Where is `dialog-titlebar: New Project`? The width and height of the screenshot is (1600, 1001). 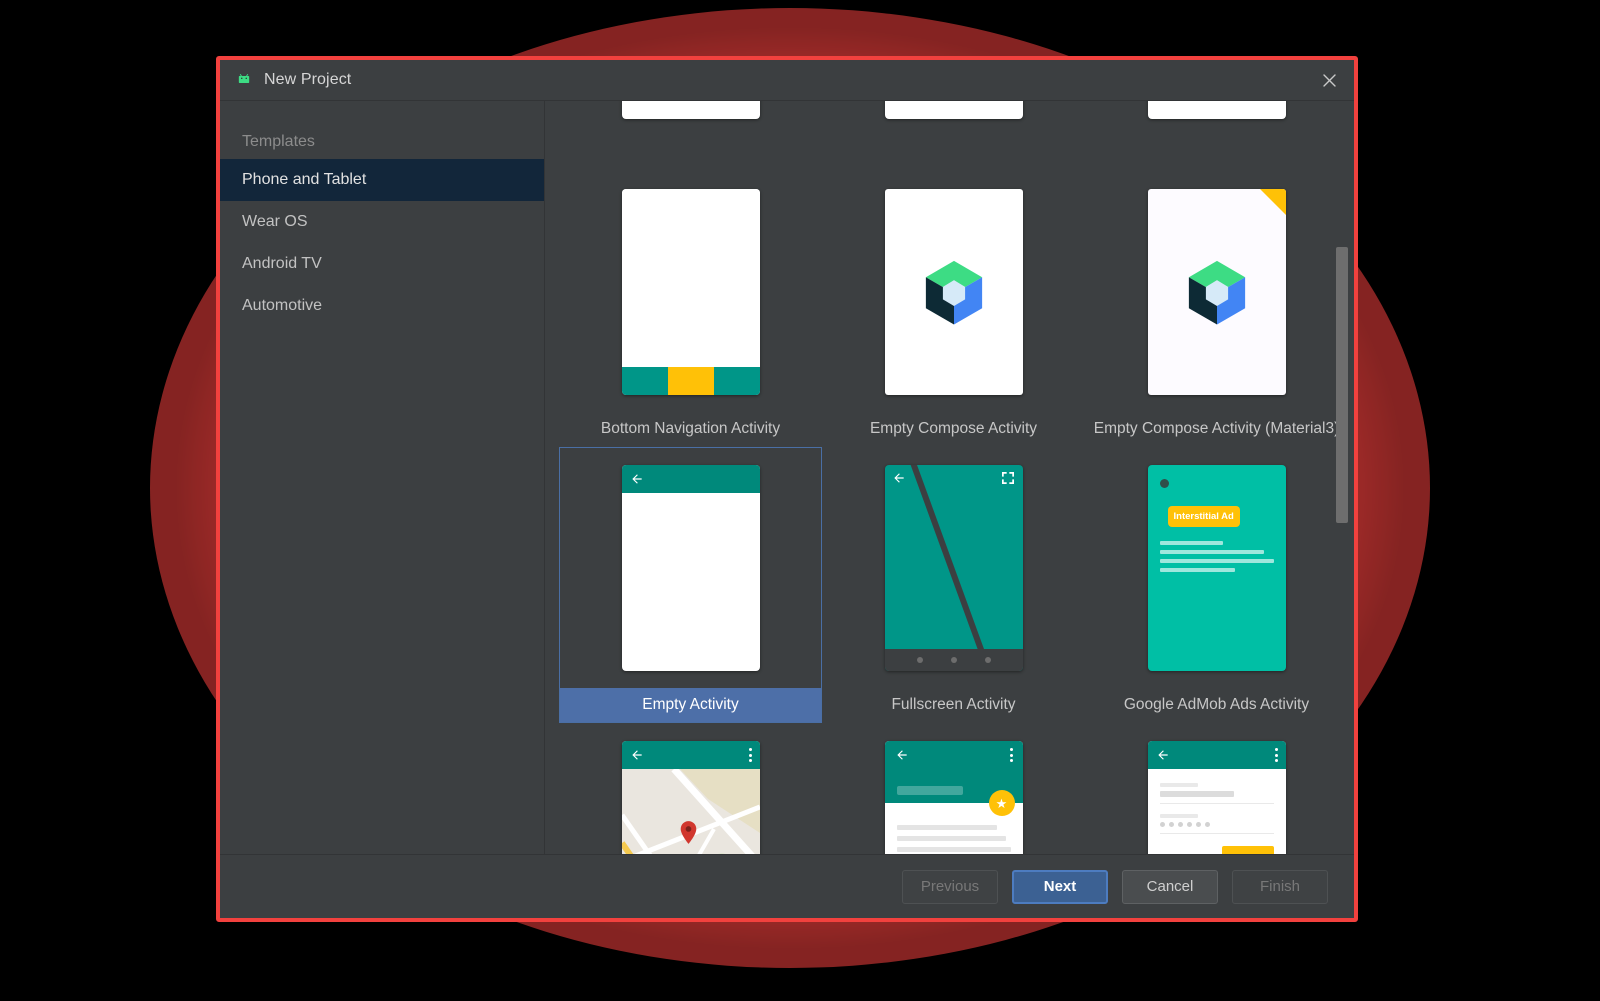
dialog-titlebar: New Project is located at coordinates (787, 80).